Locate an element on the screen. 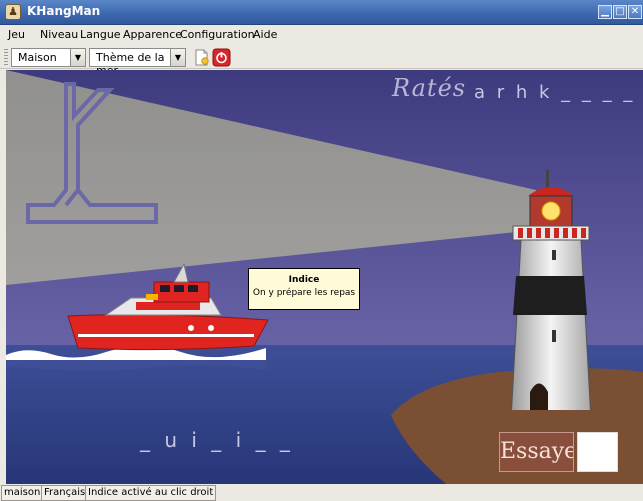 The width and height of the screenshot is (643, 501). word-to-guess: _ u i _ i _ _ is located at coordinates (217, 440).